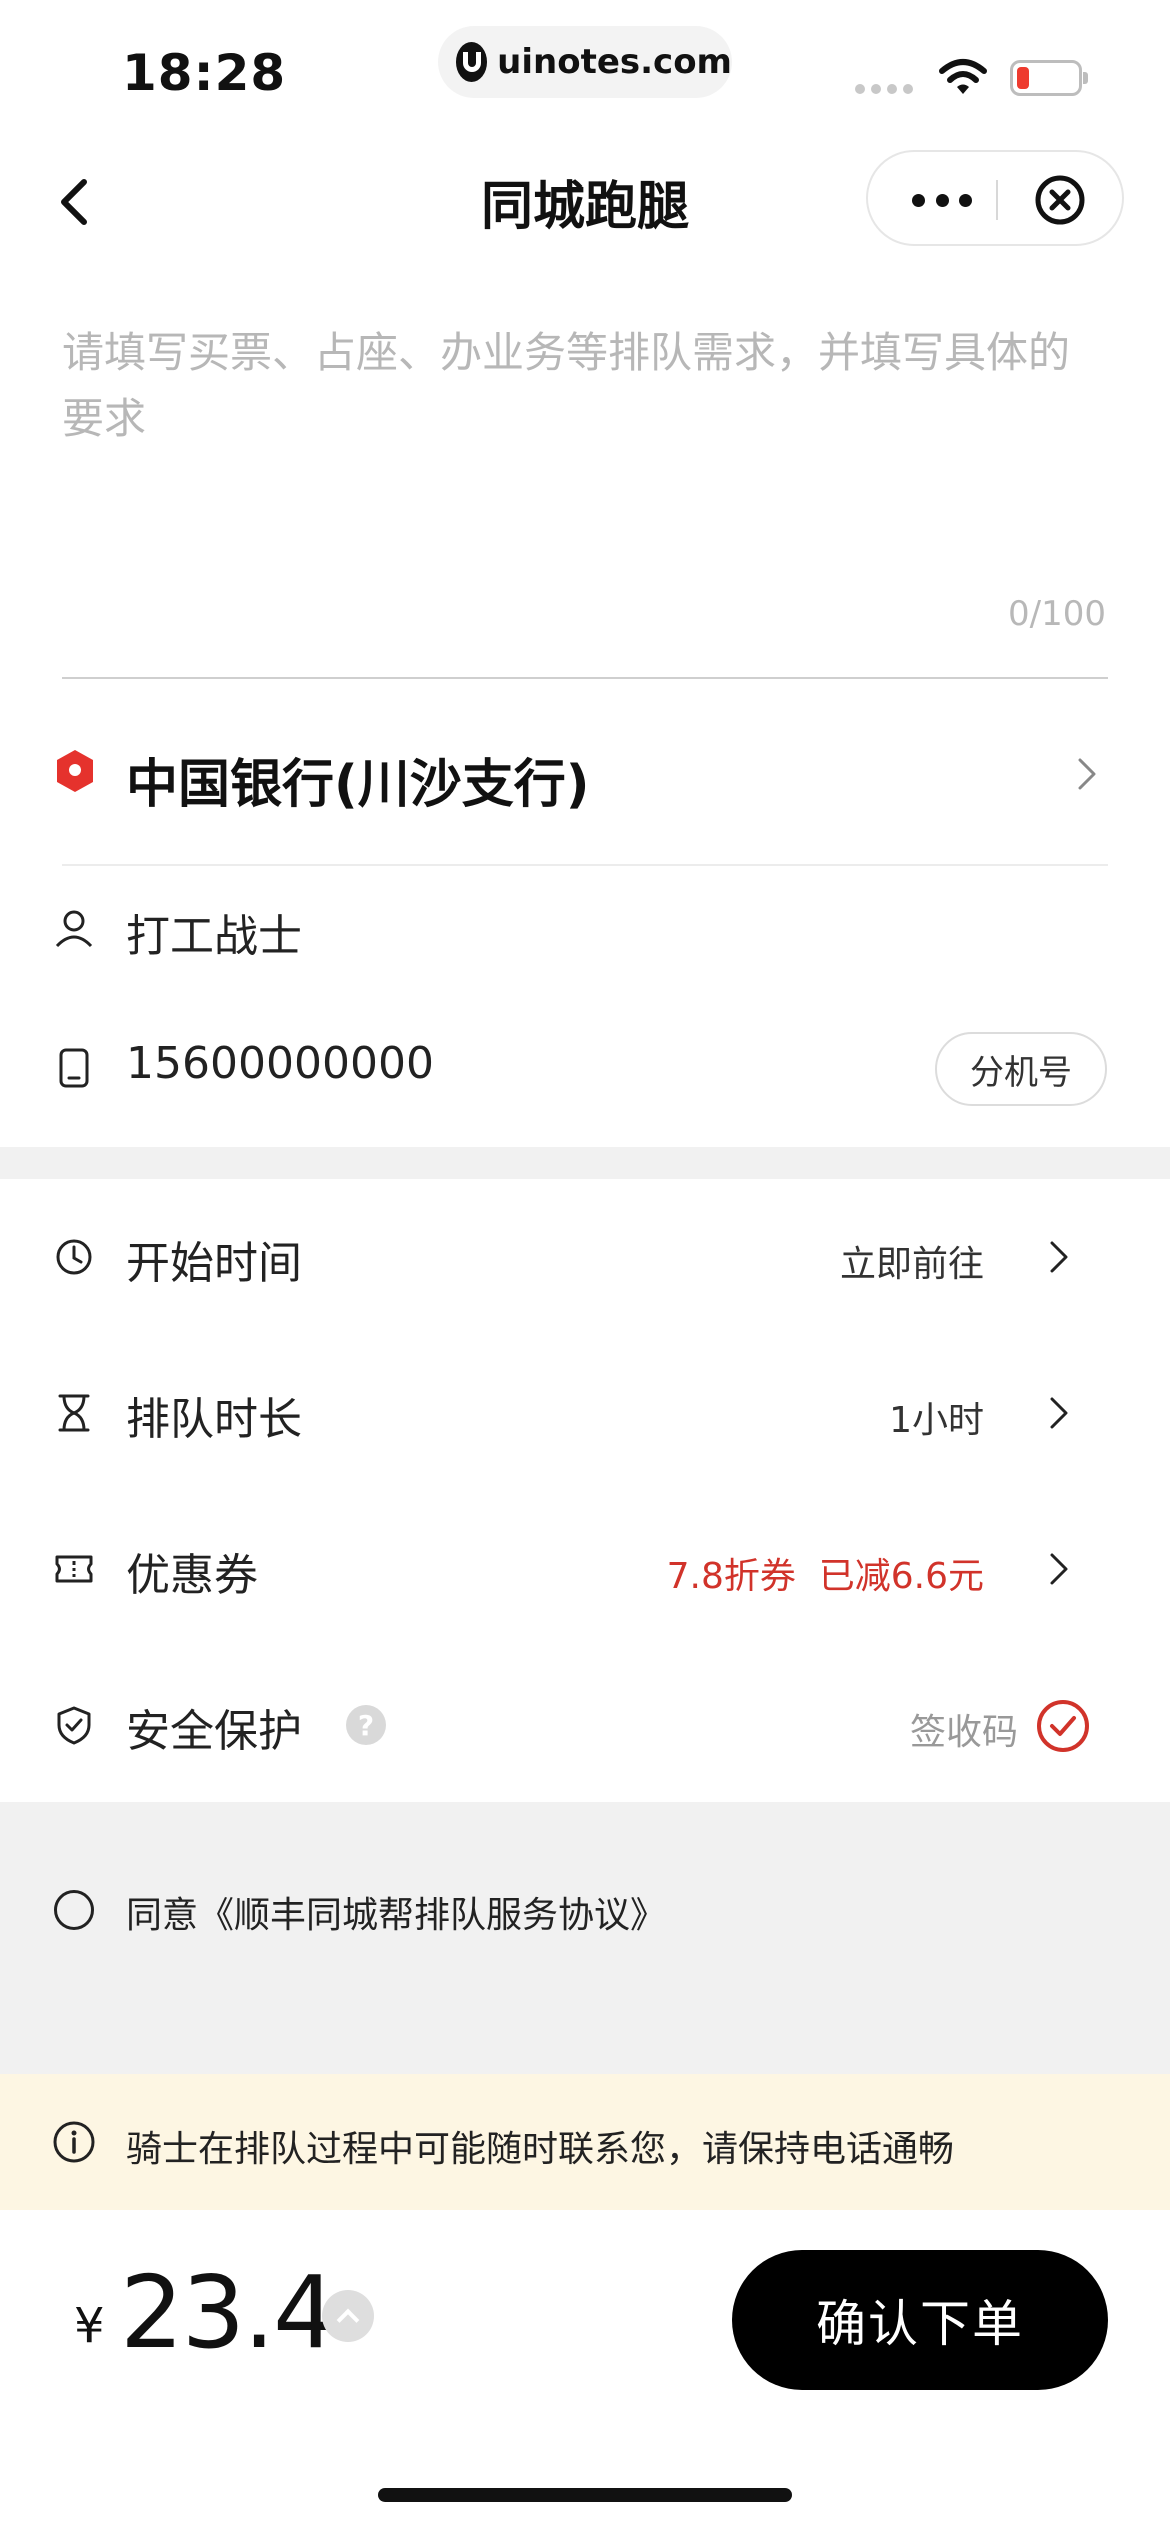 Image resolution: width=1170 pixels, height=2532 pixels. I want to click on start-time-label: 开始时间, so click(214, 1263).